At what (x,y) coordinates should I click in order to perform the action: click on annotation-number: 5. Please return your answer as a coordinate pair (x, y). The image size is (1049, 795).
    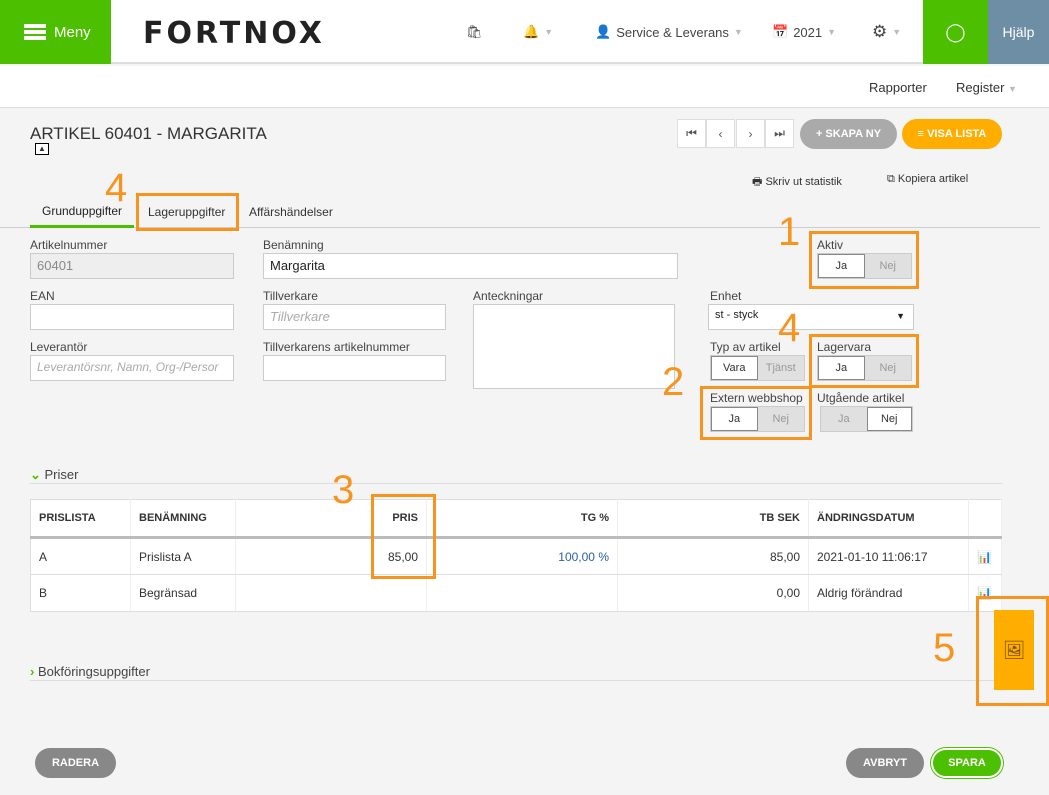
    Looking at the image, I should click on (944, 648).